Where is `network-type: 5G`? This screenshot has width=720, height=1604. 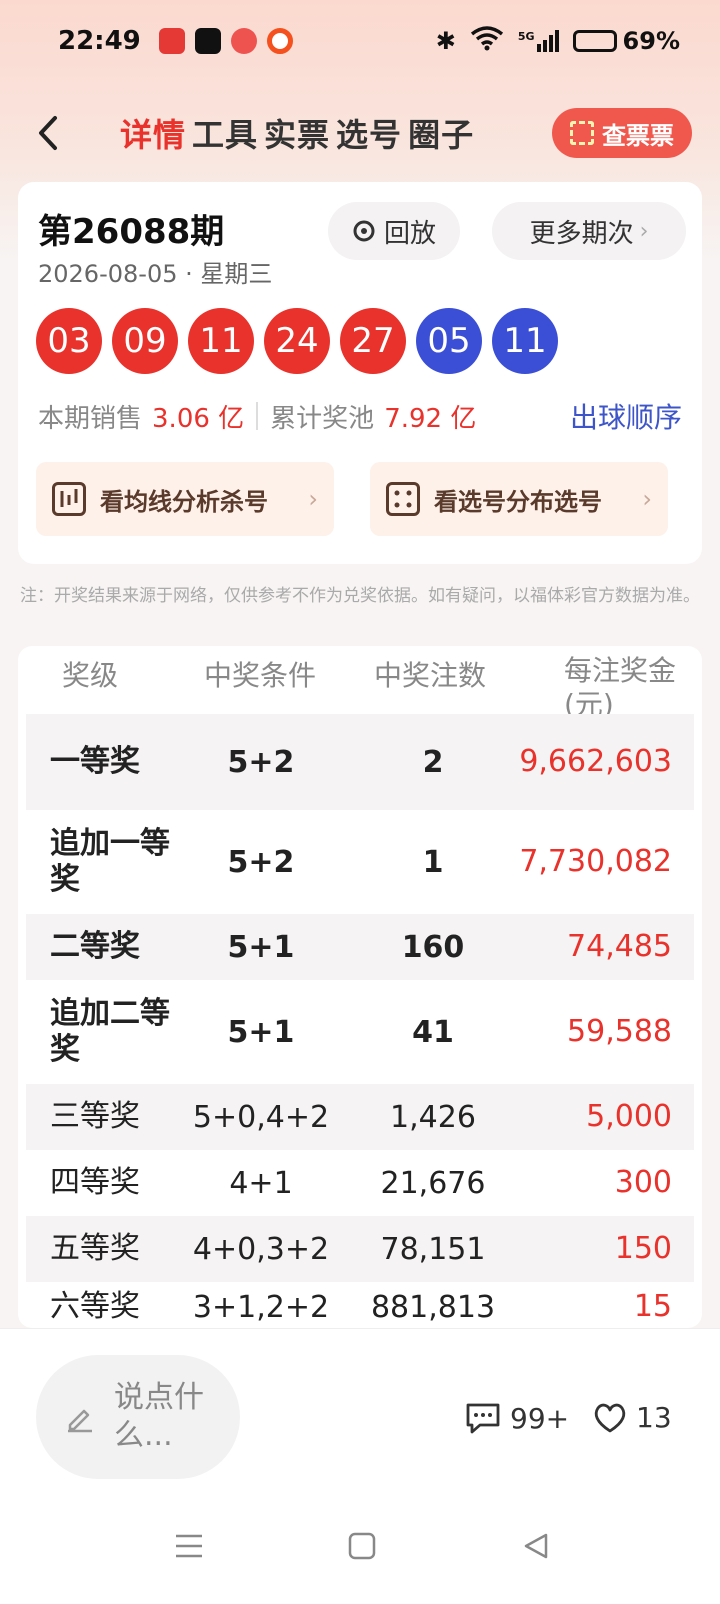
network-type: 5G is located at coordinates (526, 36).